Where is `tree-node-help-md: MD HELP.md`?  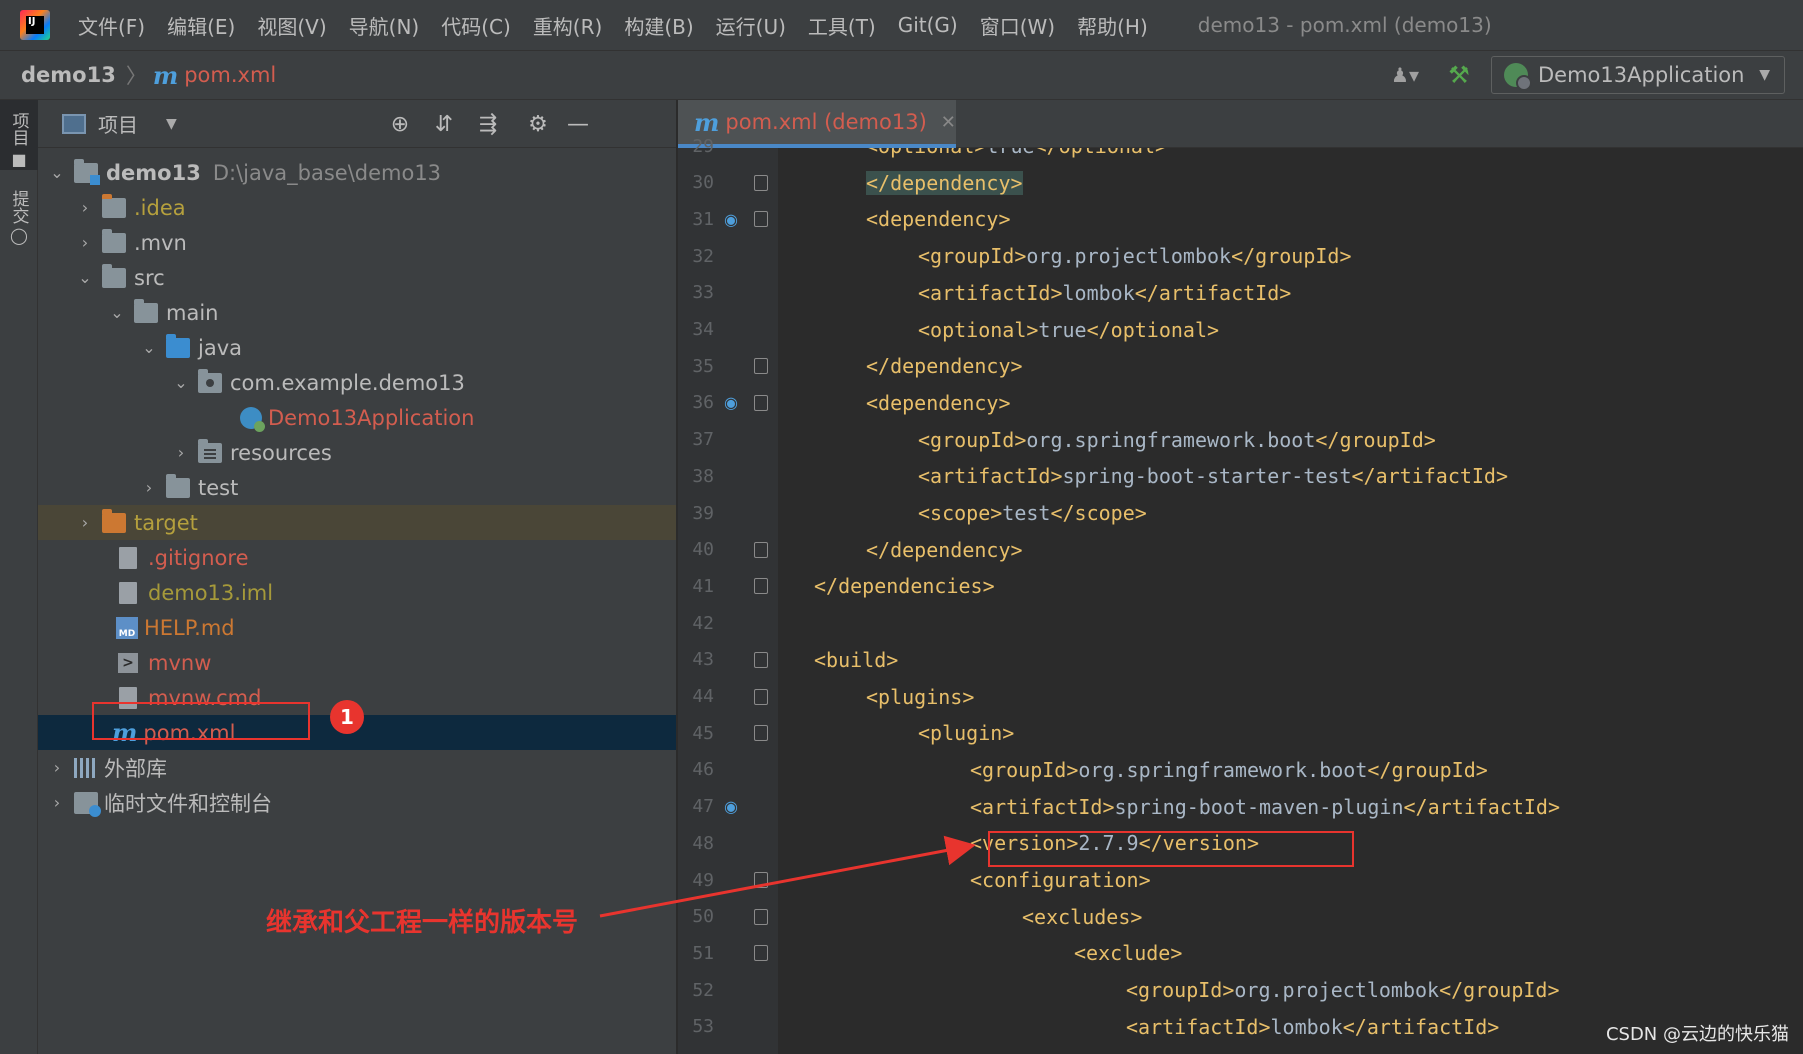 tree-node-help-md: MD HELP.md is located at coordinates (357, 627).